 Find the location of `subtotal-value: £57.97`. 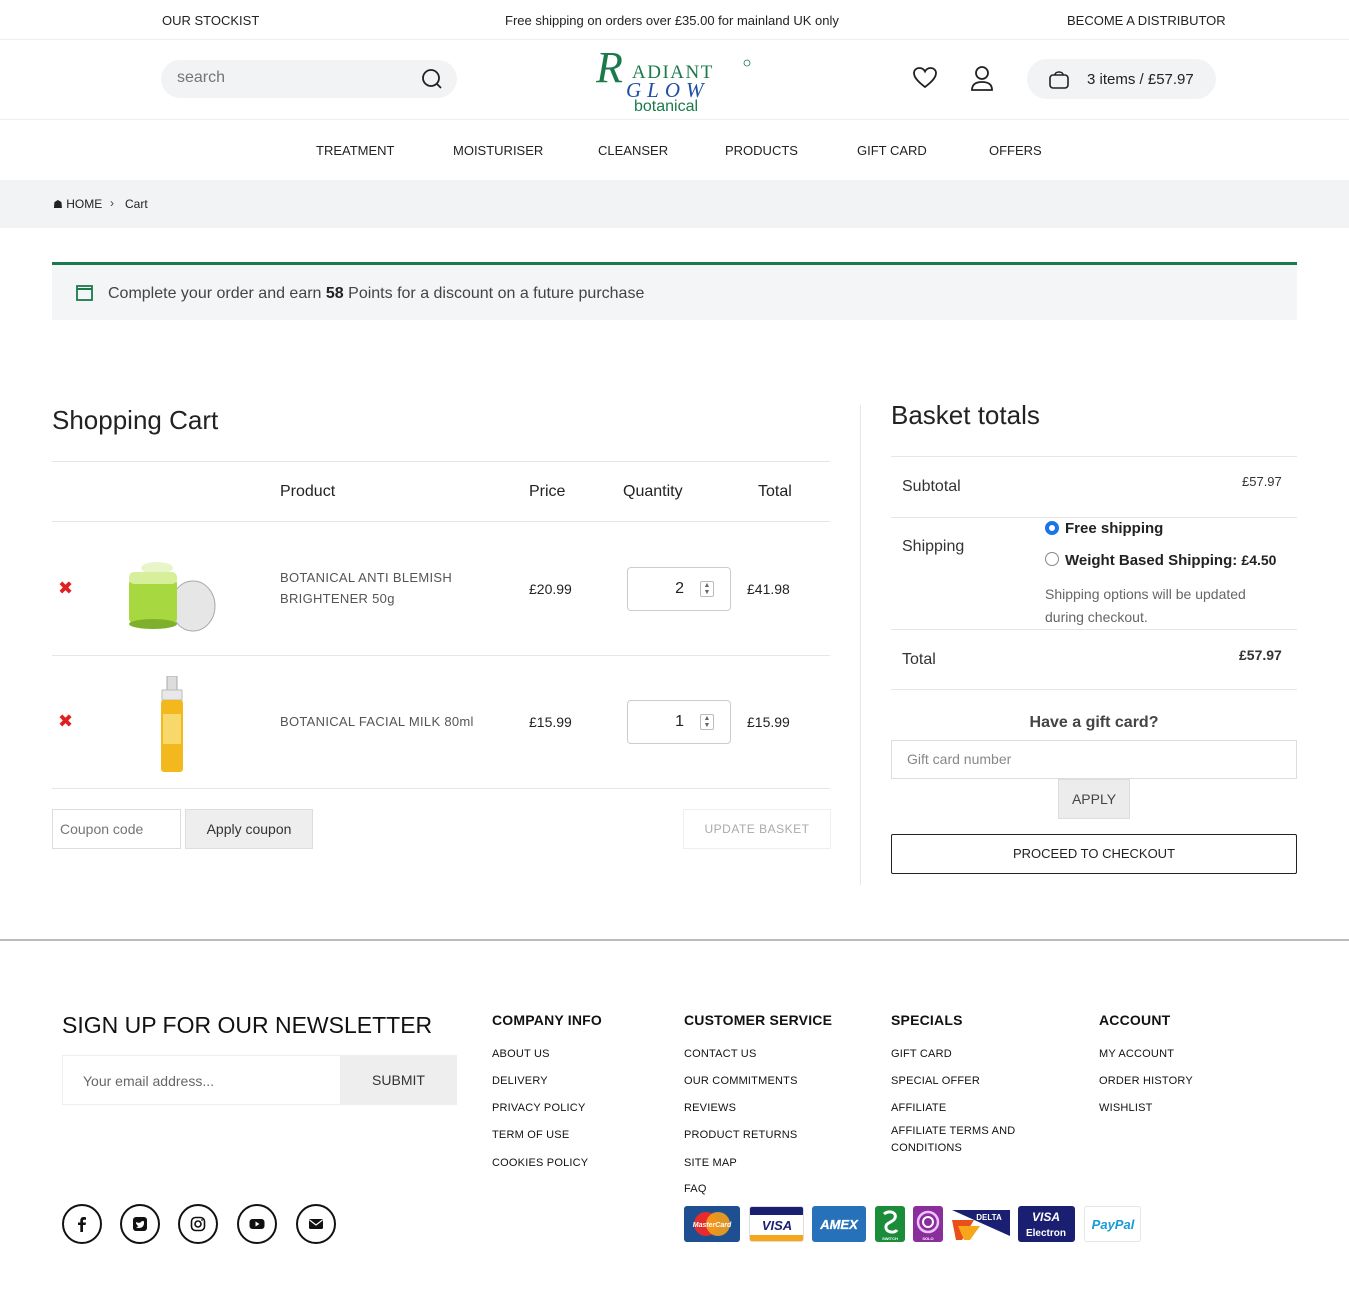

subtotal-value: £57.97 is located at coordinates (1262, 481).